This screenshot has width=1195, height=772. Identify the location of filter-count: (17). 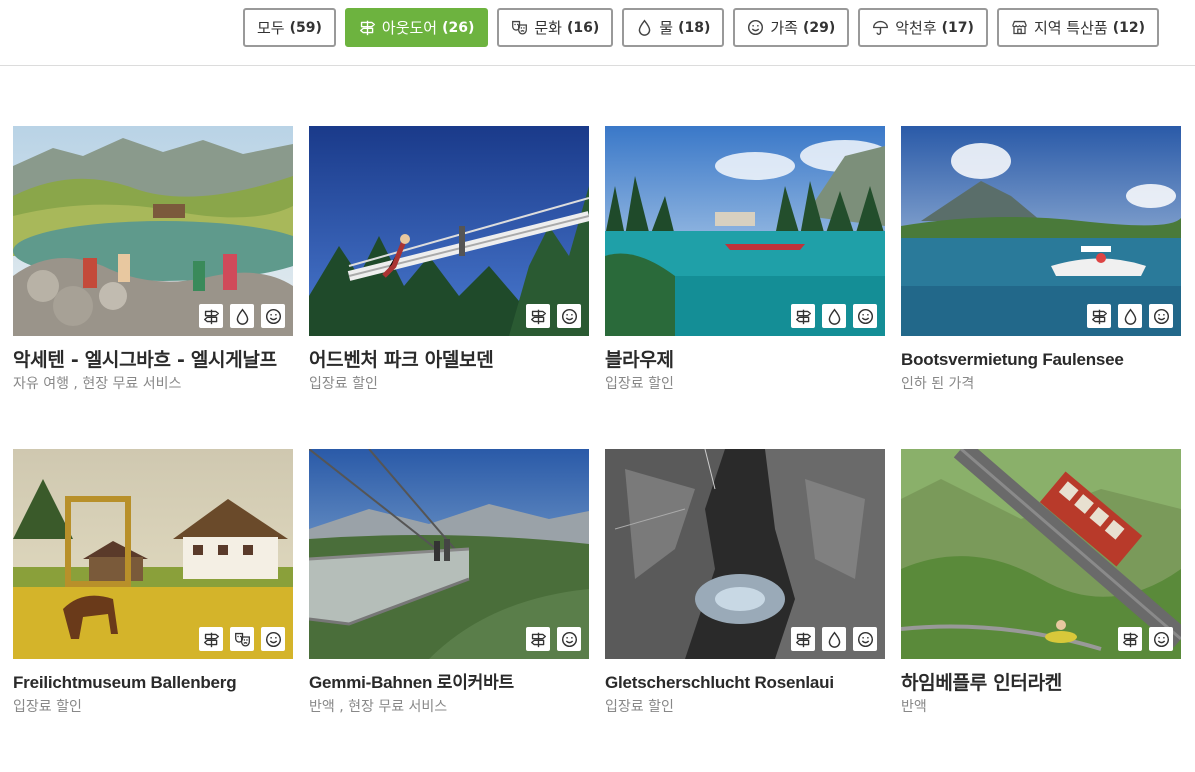
(957, 27).